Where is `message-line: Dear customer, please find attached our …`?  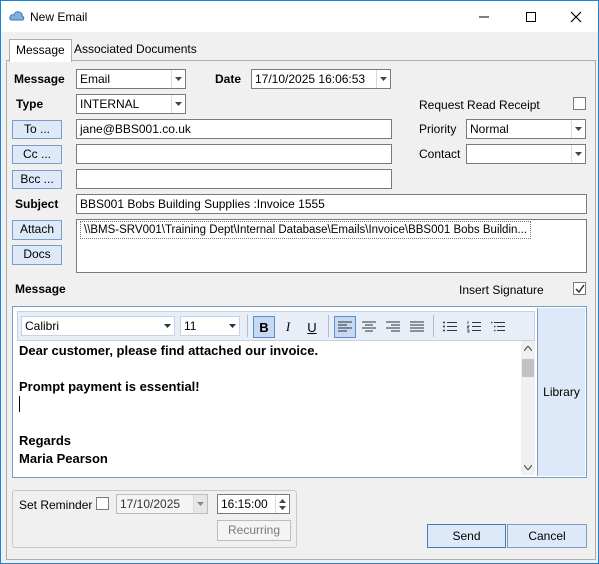
message-line: Dear customer, please find attached our … is located at coordinates (169, 350).